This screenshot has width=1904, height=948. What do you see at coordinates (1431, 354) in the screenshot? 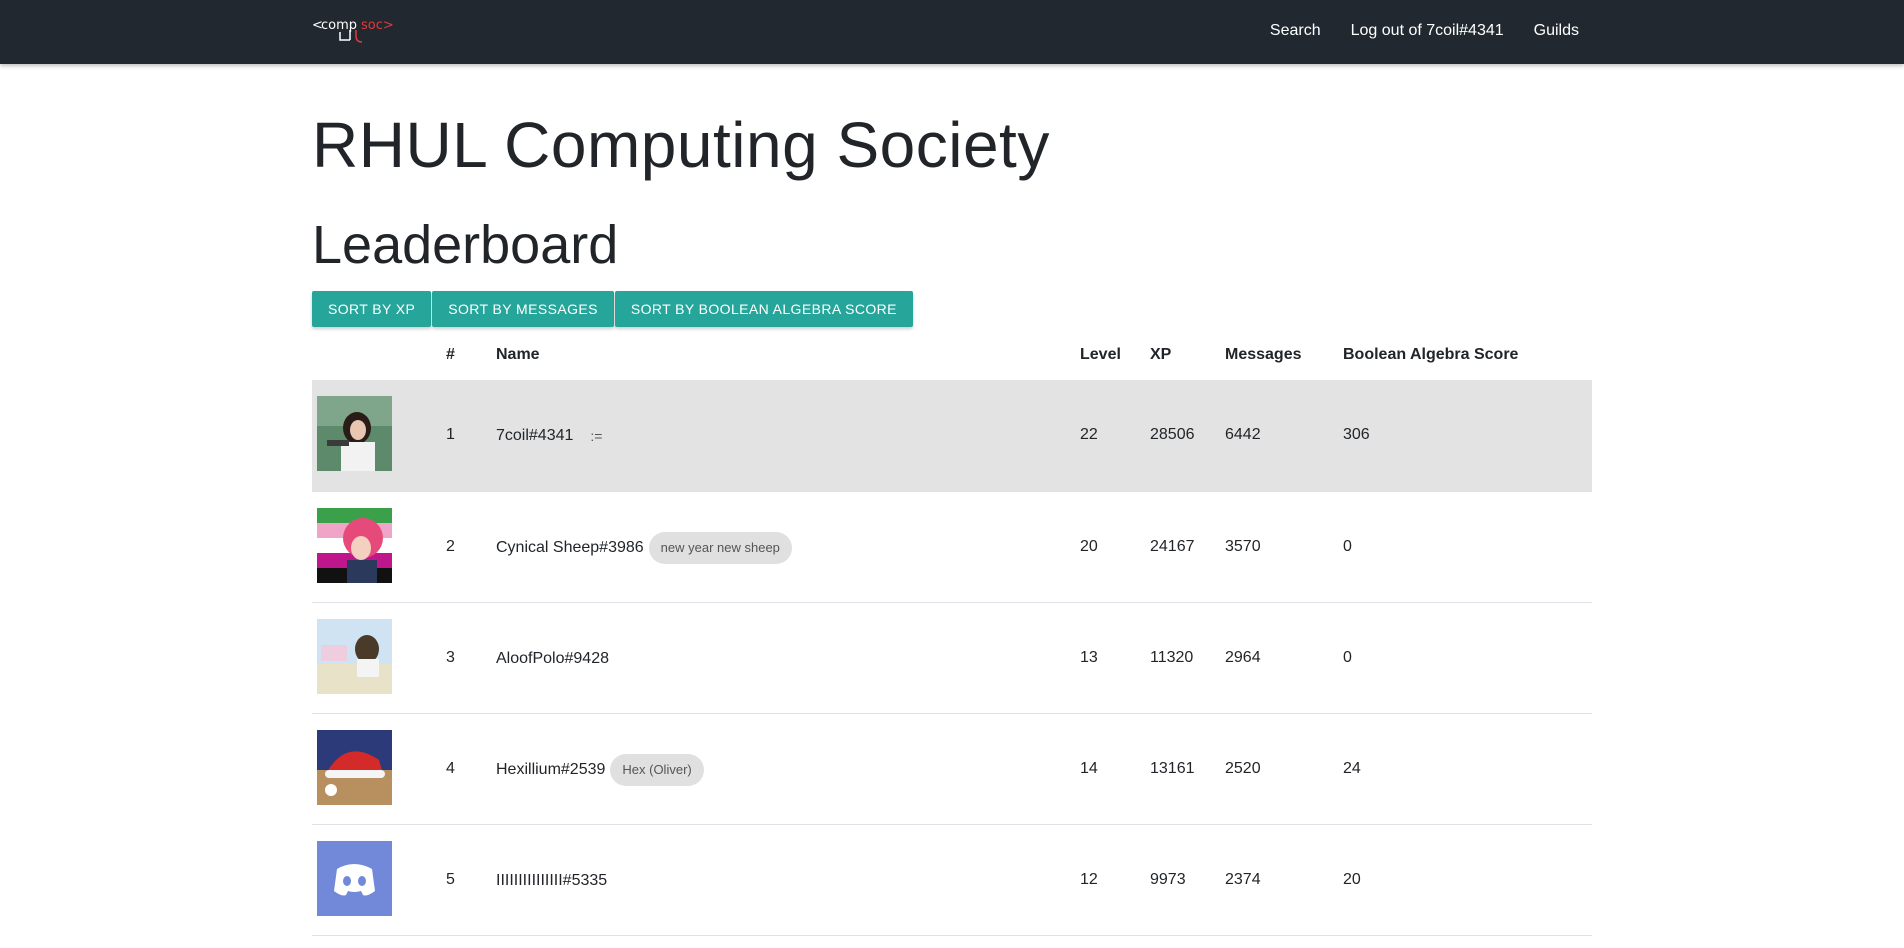
I see `header-boolean-score: Boolean Algebra Score` at bounding box center [1431, 354].